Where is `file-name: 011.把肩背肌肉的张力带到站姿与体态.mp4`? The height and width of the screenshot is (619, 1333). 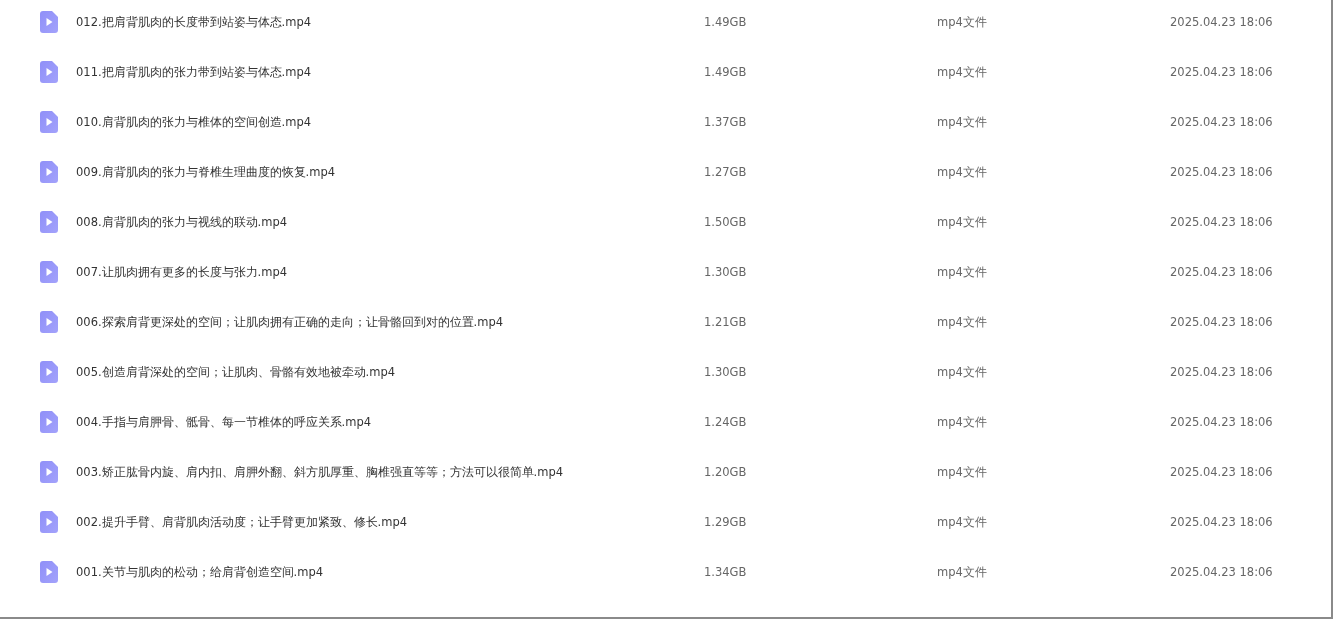
file-name: 011.把肩背肌肉的张力带到站姿与体态.mp4 is located at coordinates (390, 72).